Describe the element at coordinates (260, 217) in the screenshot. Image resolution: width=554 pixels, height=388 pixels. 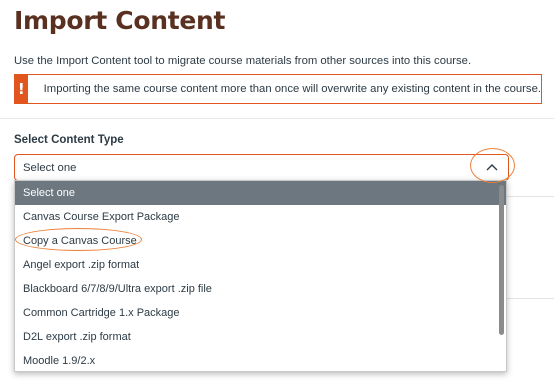
I see `option-canvas-course-export-package: Canvas Course Export Package` at that location.